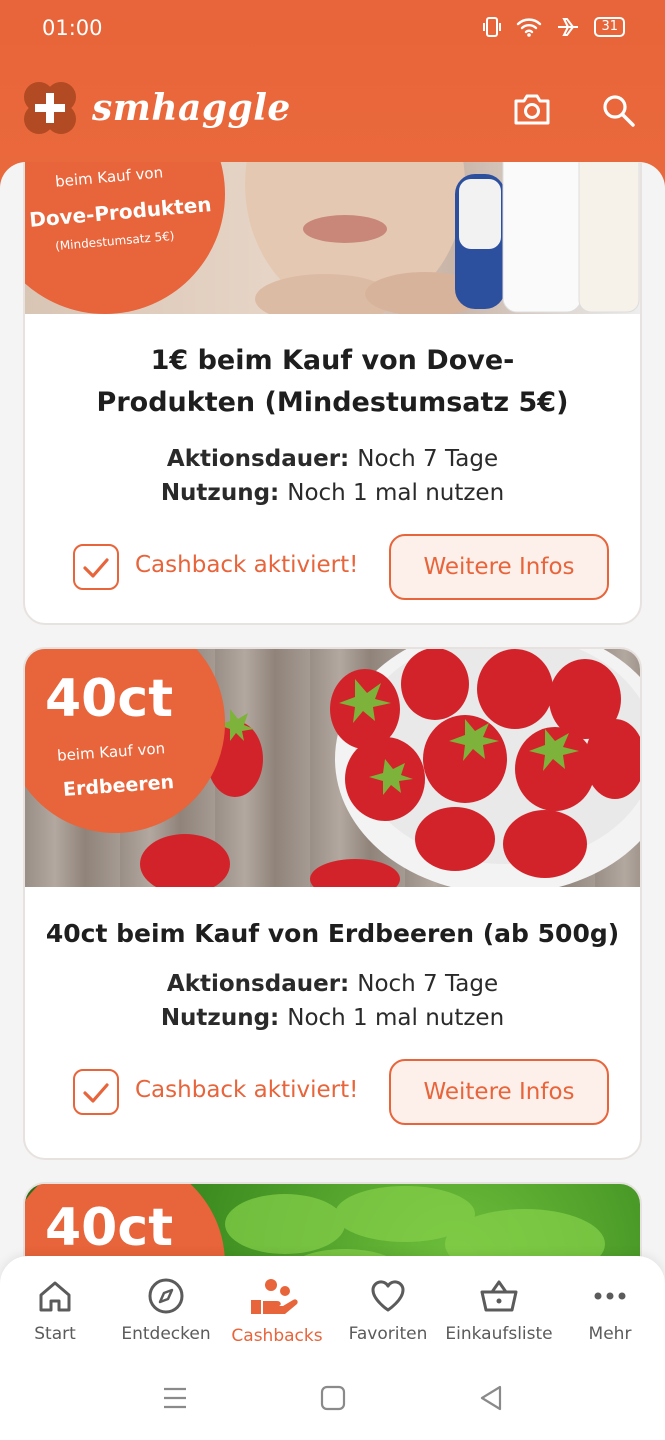 Image resolution: width=665 pixels, height=1440 pixels. I want to click on app-name: smhaggle, so click(191, 108).